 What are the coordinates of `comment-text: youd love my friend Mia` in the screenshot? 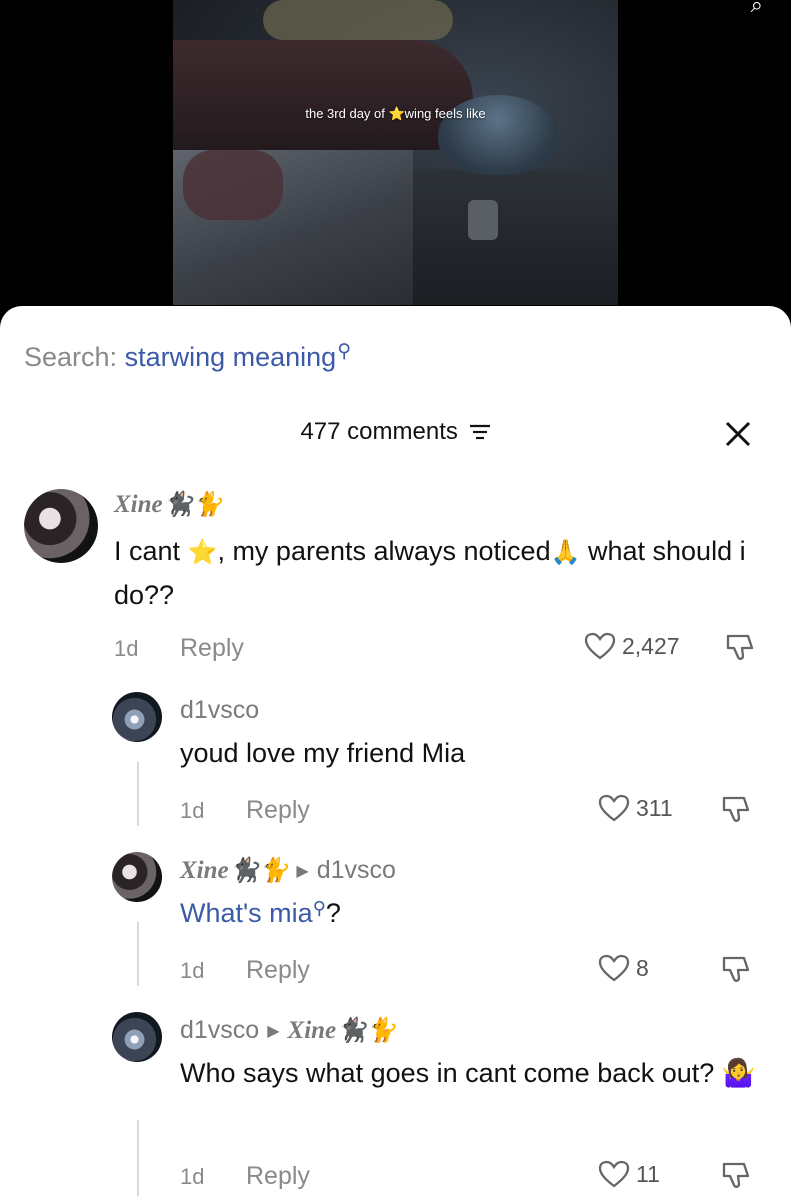 It's located at (323, 753).